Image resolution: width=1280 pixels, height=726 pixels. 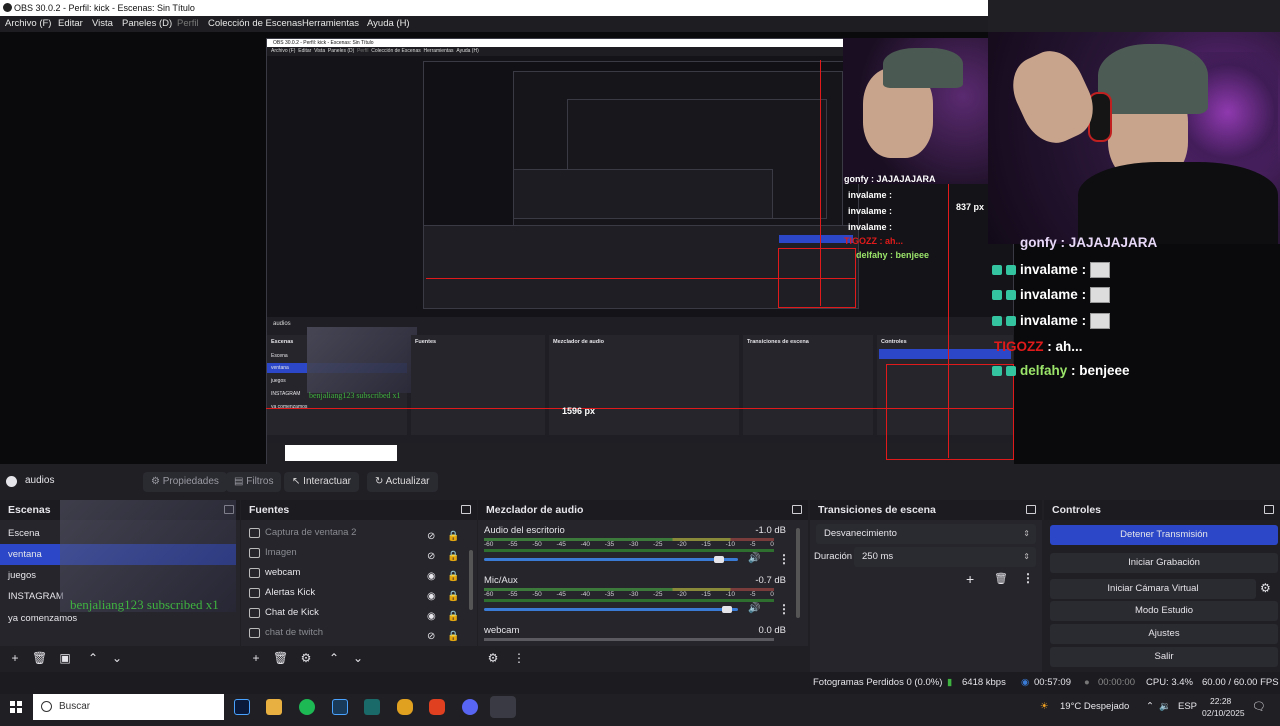 I want to click on menu-archivo: Archivo (F), so click(x=28, y=24).